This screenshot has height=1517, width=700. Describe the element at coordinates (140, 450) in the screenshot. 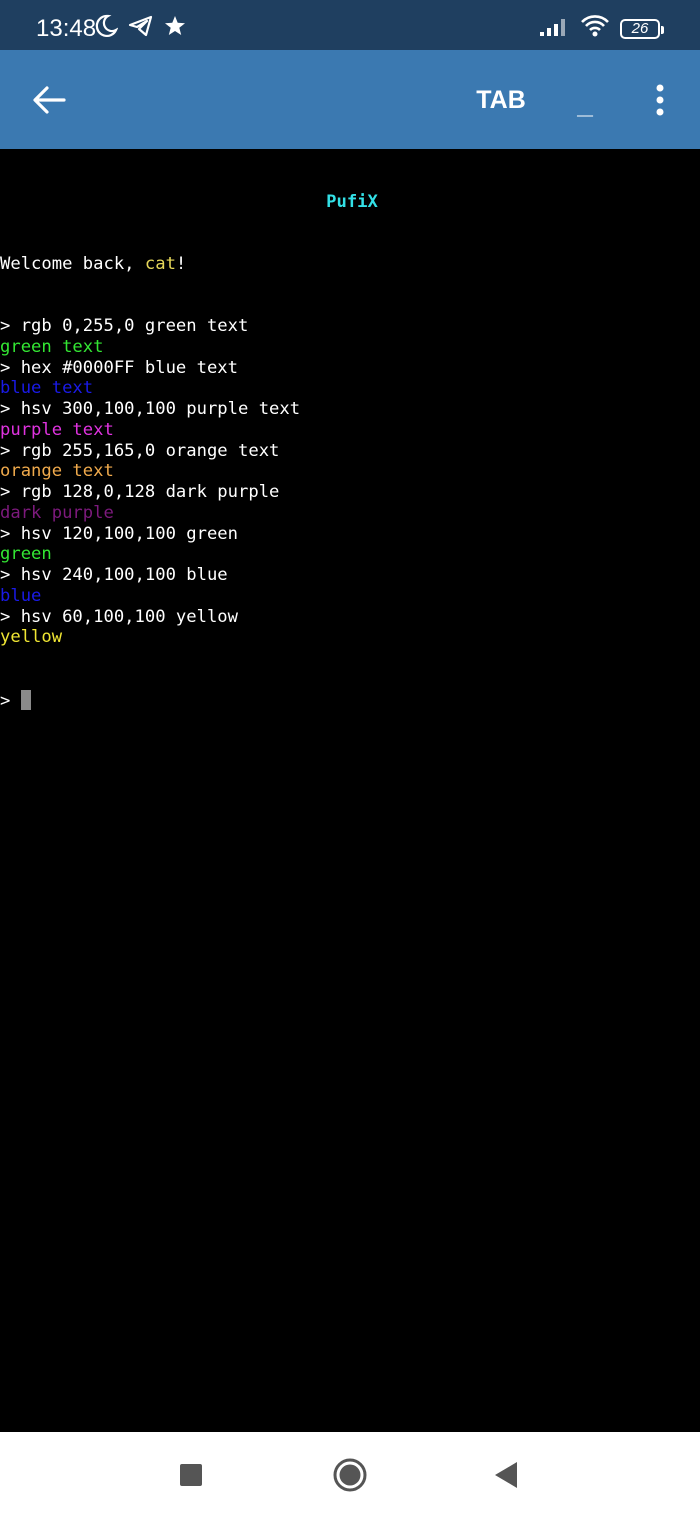

I see `terminal-command-line: > rgb 255,165,0 orange text` at that location.